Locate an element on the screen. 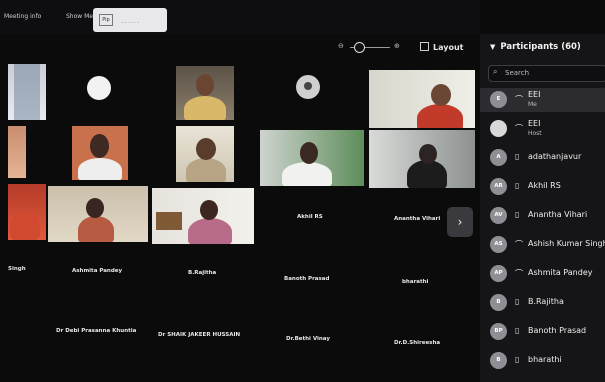  zoom-out-icon: ⊖ is located at coordinates (341, 46).